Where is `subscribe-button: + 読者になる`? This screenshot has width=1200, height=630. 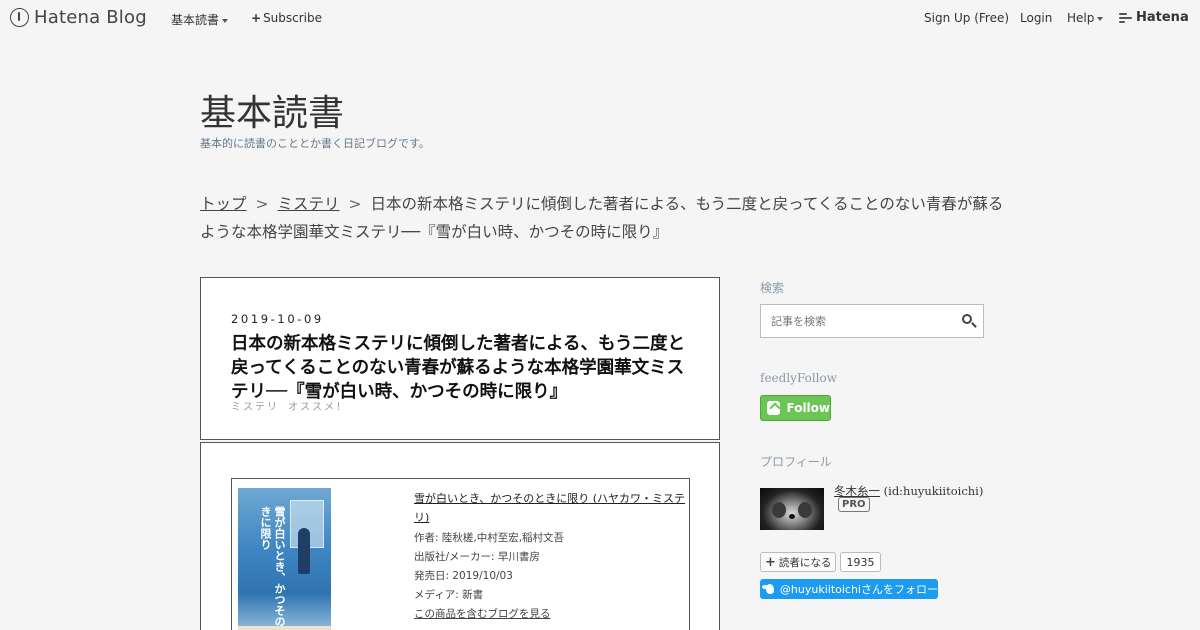 subscribe-button: + 読者になる is located at coordinates (798, 562).